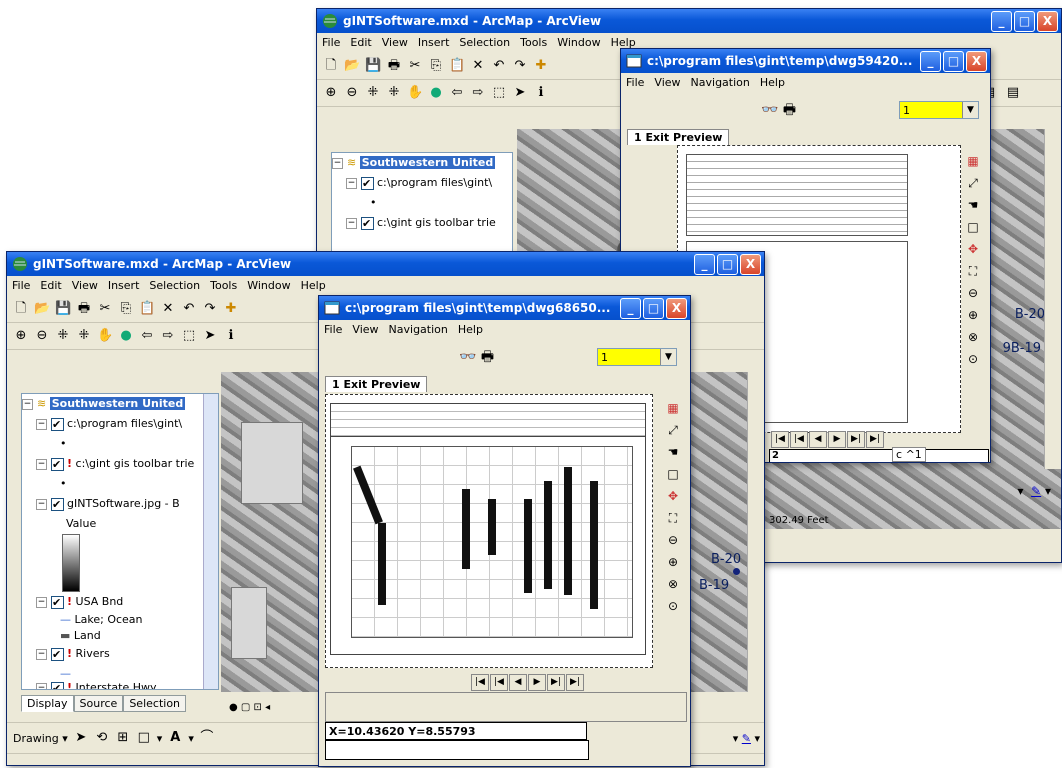  I want to click on toc-layer: − c:\program files\gint\, so click(422, 183).